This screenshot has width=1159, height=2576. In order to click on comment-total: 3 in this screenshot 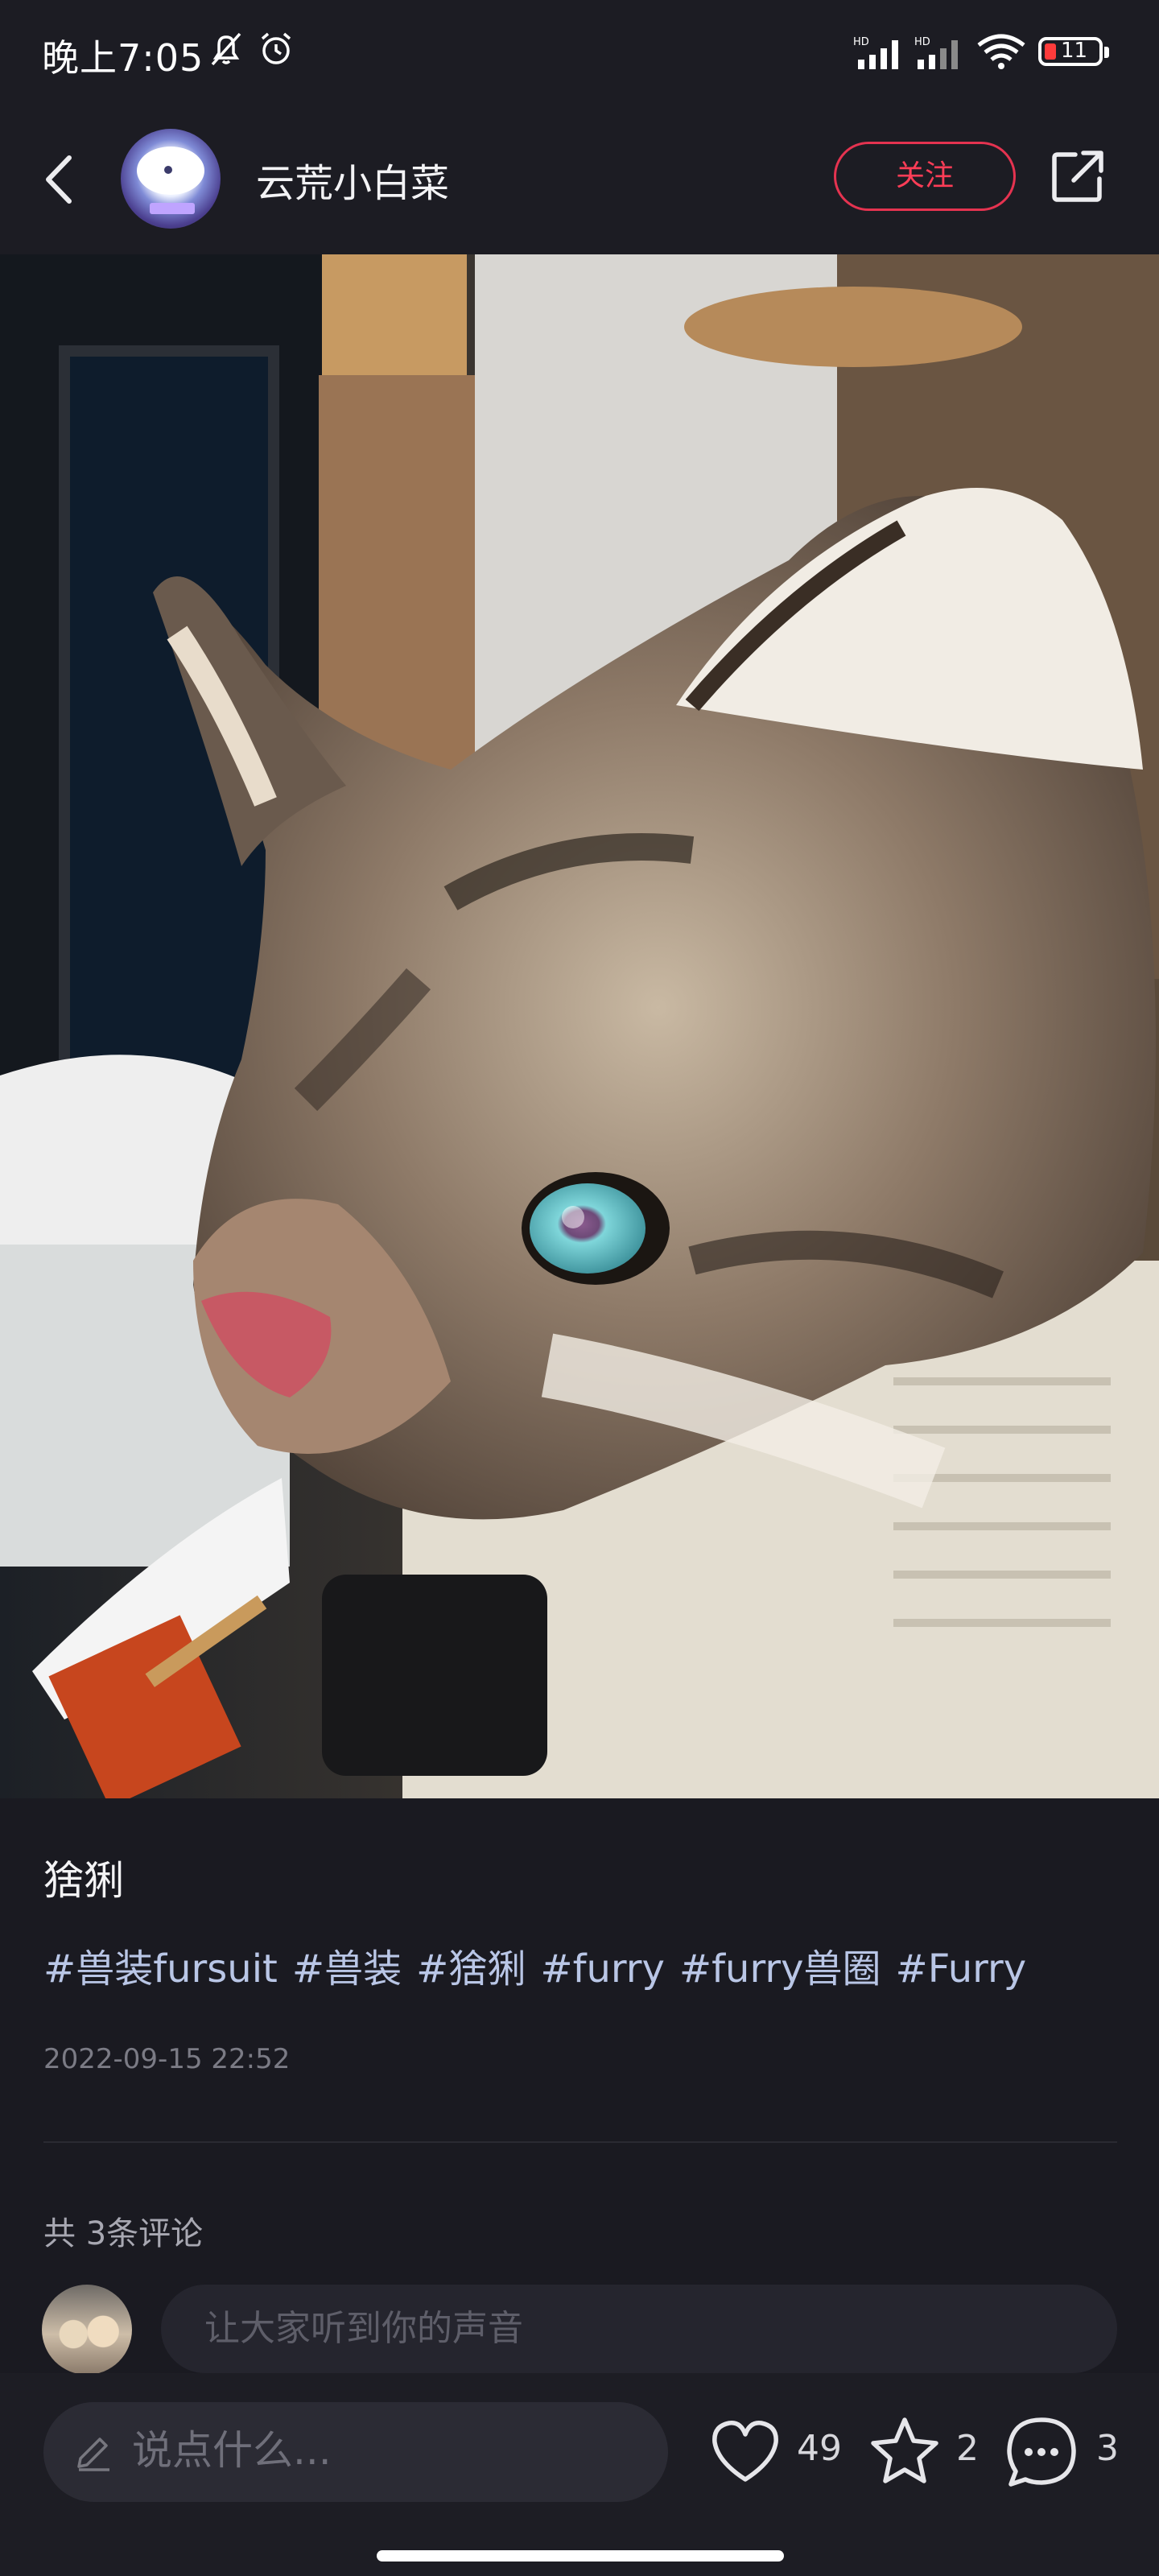, I will do `click(1107, 2448)`.